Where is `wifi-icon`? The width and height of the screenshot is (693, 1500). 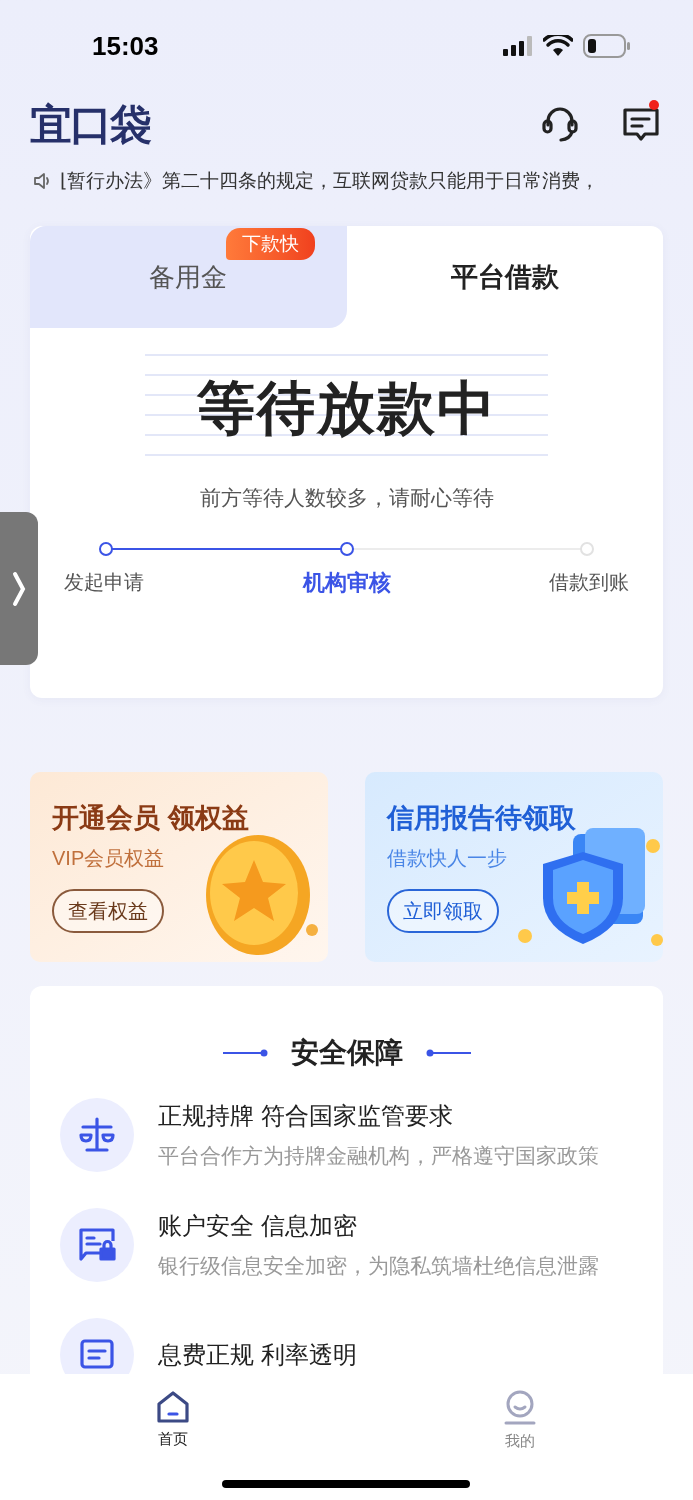
wifi-icon is located at coordinates (558, 46).